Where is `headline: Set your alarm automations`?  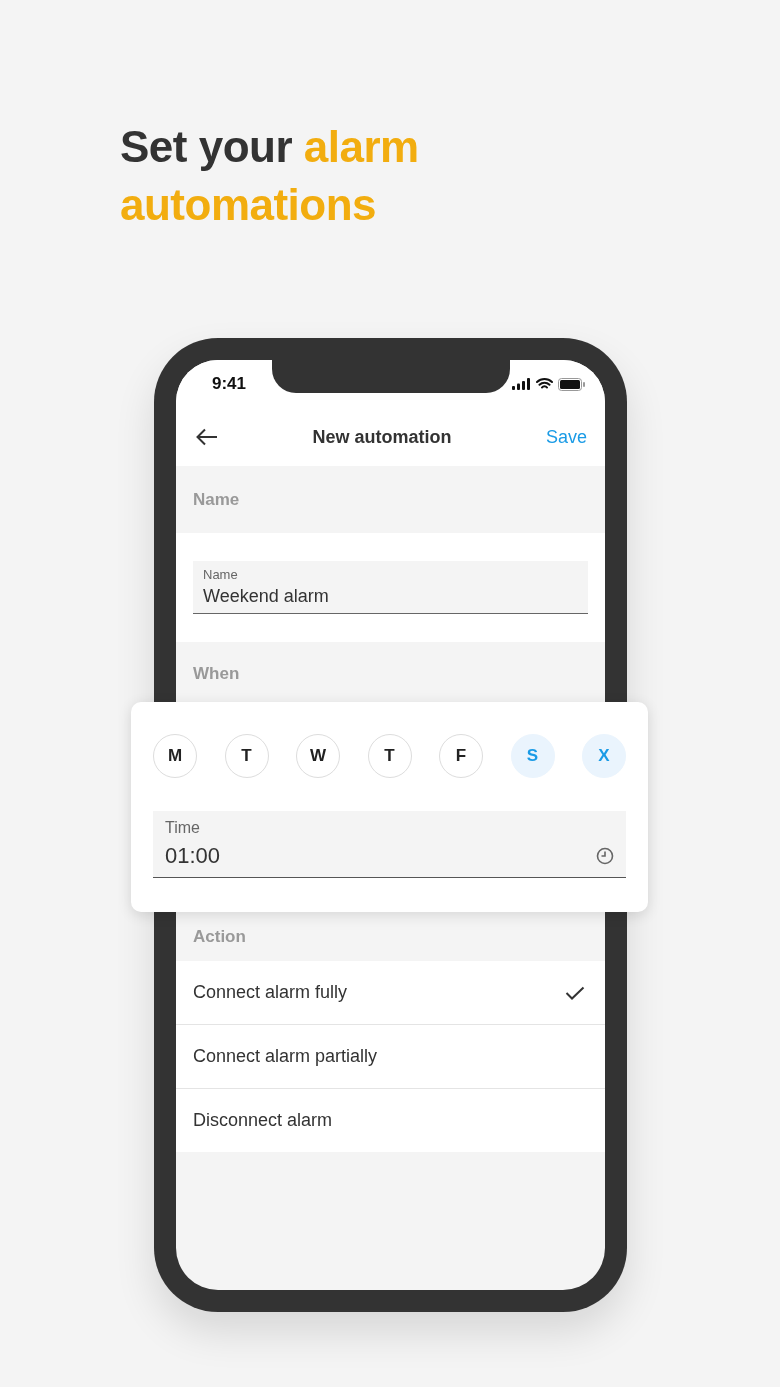
headline: Set your alarm automations is located at coordinates (270, 176).